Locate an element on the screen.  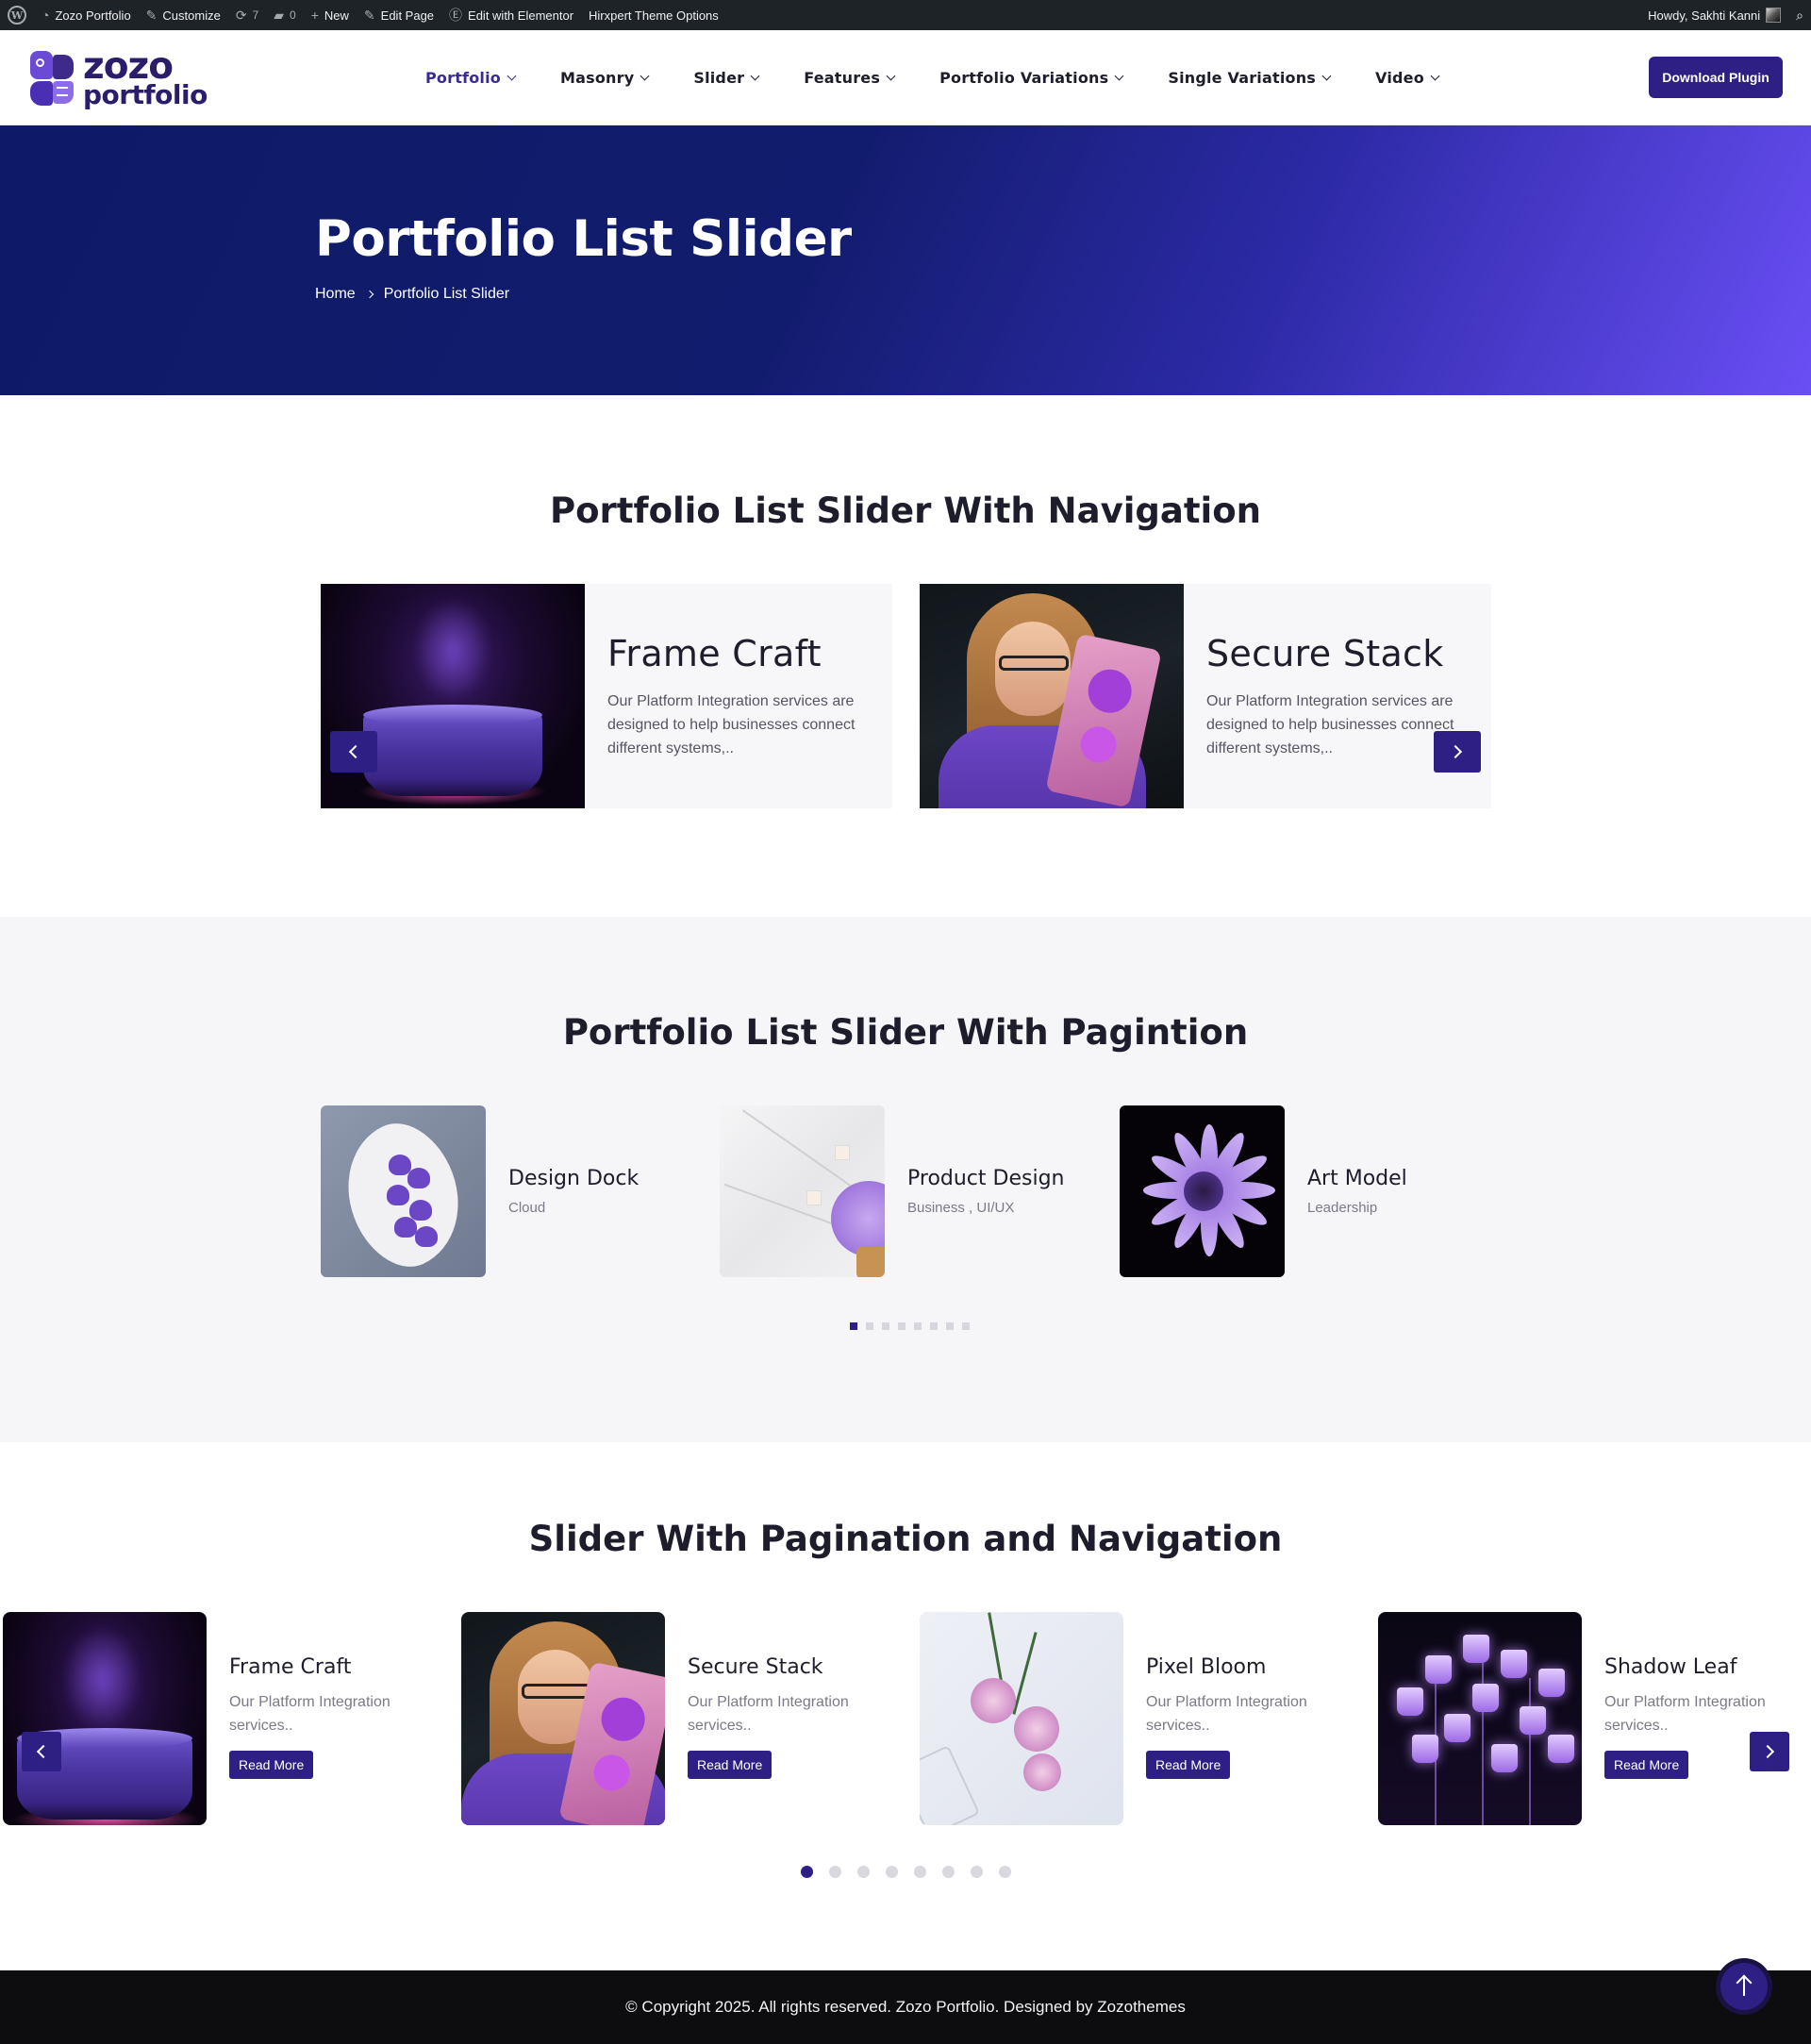
download-plugin-button: Download Plugin is located at coordinates (1716, 77).